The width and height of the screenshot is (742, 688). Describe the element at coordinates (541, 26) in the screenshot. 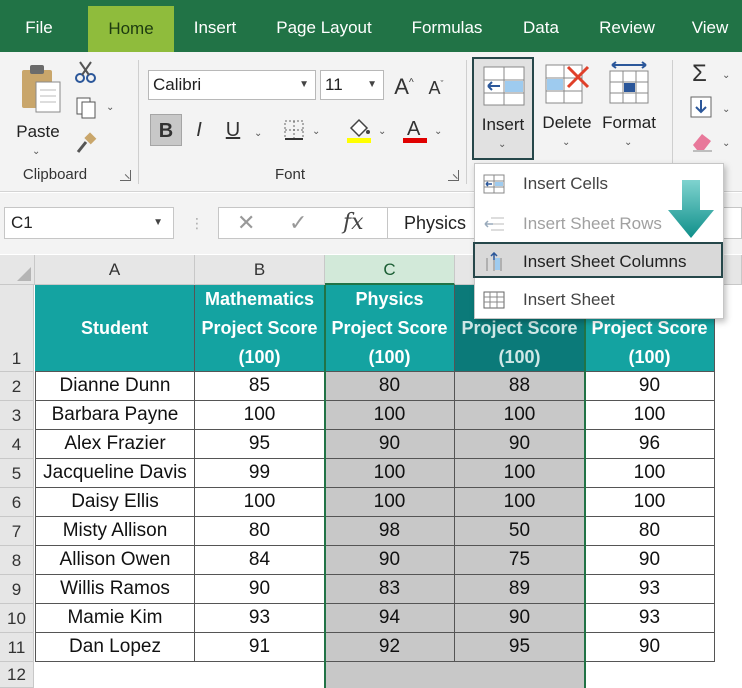

I see `tab-data: Data` at that location.